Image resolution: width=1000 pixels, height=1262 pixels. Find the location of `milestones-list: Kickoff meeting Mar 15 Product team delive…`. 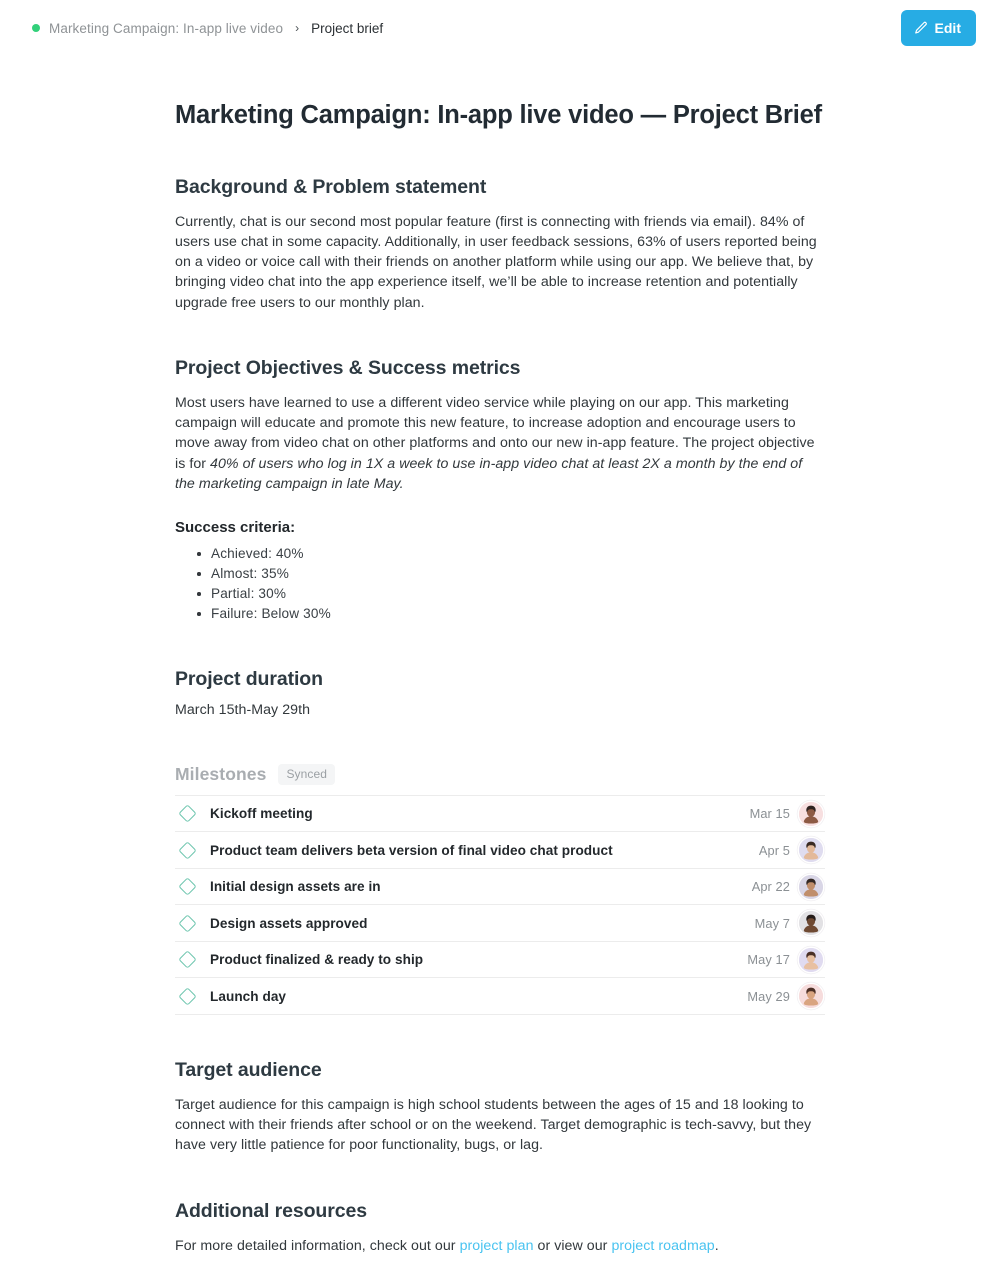

milestones-list: Kickoff meeting Mar 15 Product team delive… is located at coordinates (500, 904).